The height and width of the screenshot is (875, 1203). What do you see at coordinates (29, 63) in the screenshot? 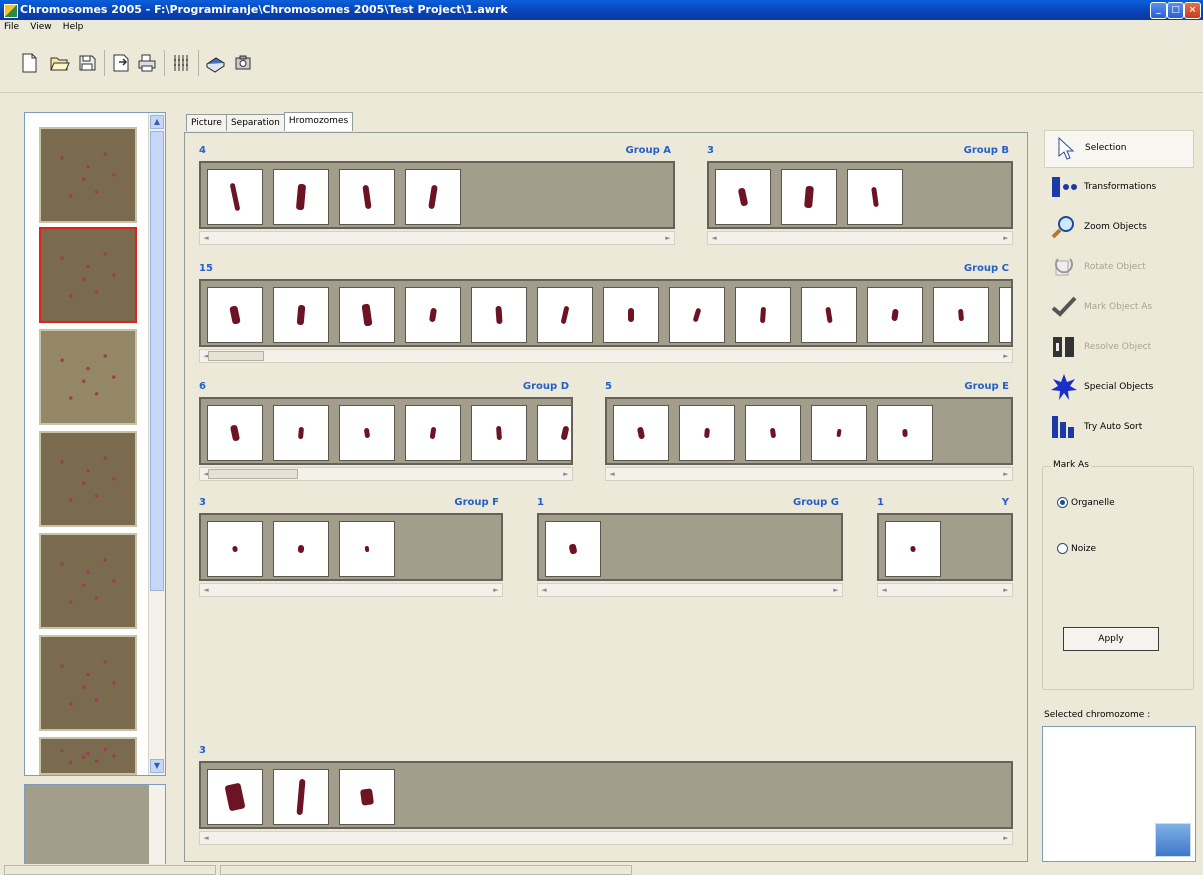
I see `new-document-icon` at bounding box center [29, 63].